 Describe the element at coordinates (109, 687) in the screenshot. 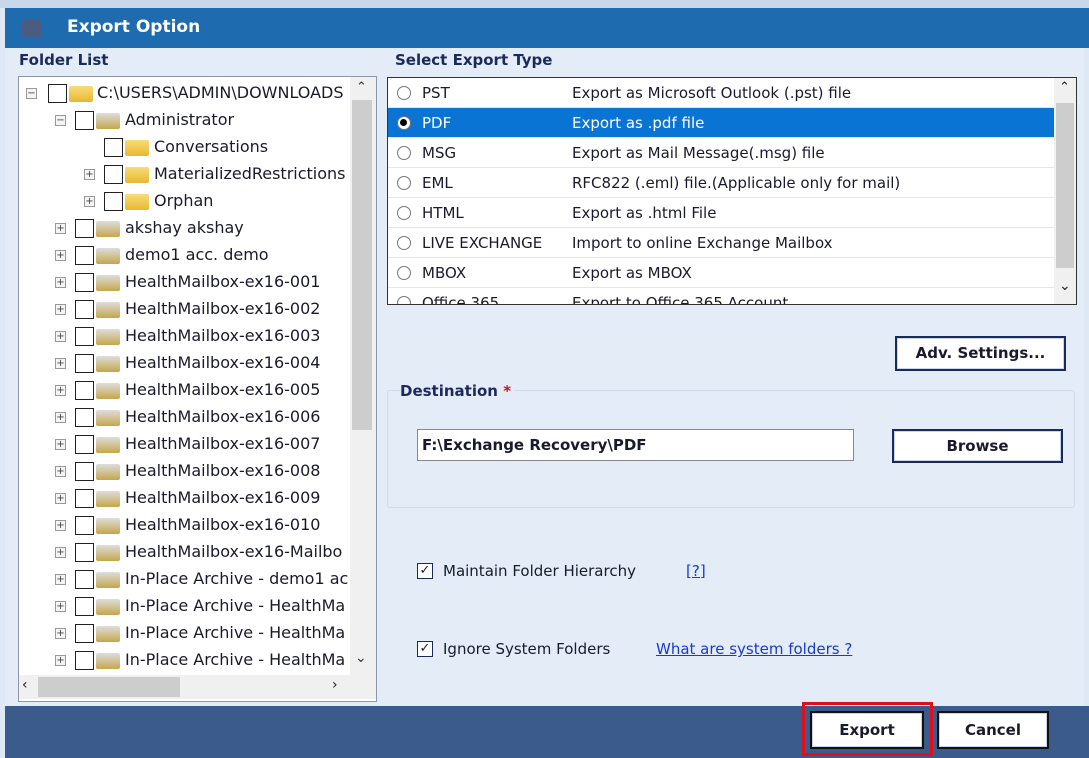

I see `tree-horizontal-scroll-thumb` at that location.